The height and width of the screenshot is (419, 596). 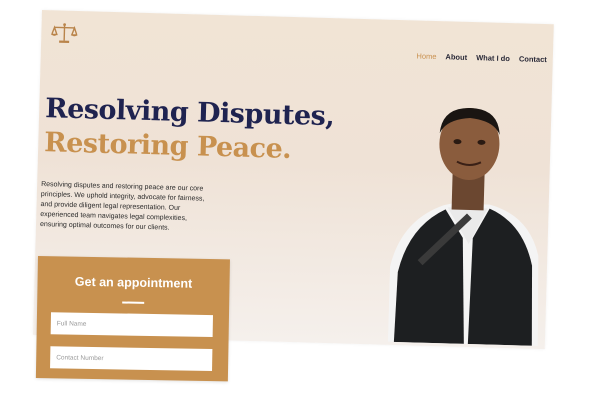 What do you see at coordinates (463, 226) in the screenshot?
I see `lawyer-portrait-photo` at bounding box center [463, 226].